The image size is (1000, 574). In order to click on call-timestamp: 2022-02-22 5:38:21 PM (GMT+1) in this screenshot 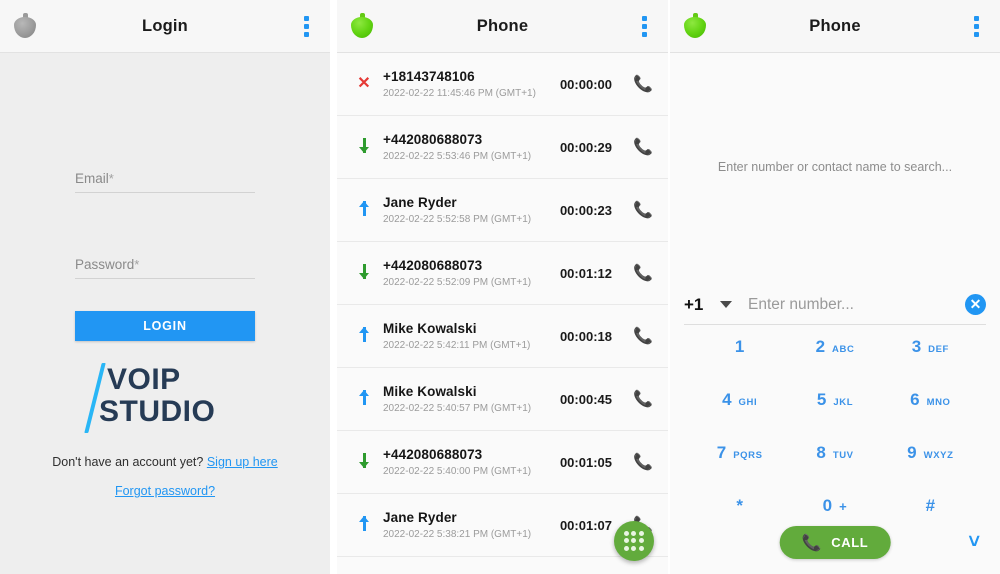, I will do `click(457, 534)`.